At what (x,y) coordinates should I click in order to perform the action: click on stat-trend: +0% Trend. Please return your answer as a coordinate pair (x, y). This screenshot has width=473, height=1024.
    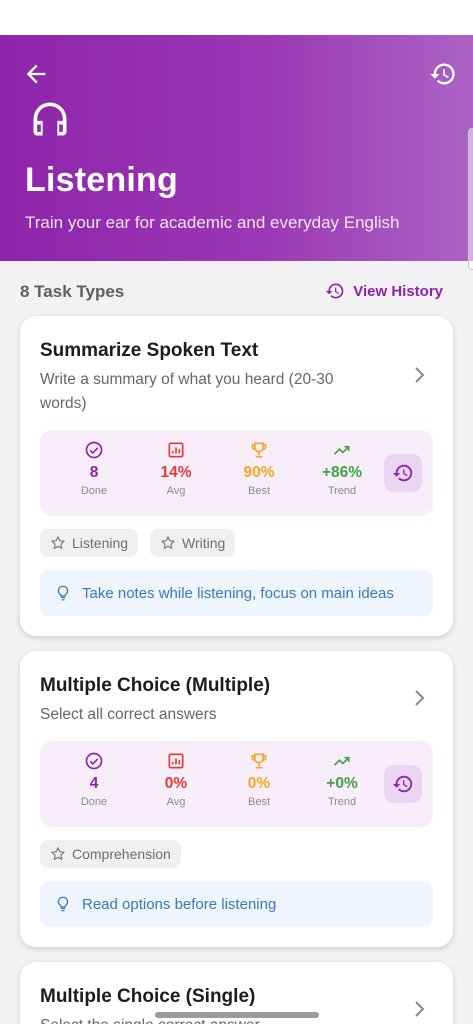
    Looking at the image, I should click on (342, 779).